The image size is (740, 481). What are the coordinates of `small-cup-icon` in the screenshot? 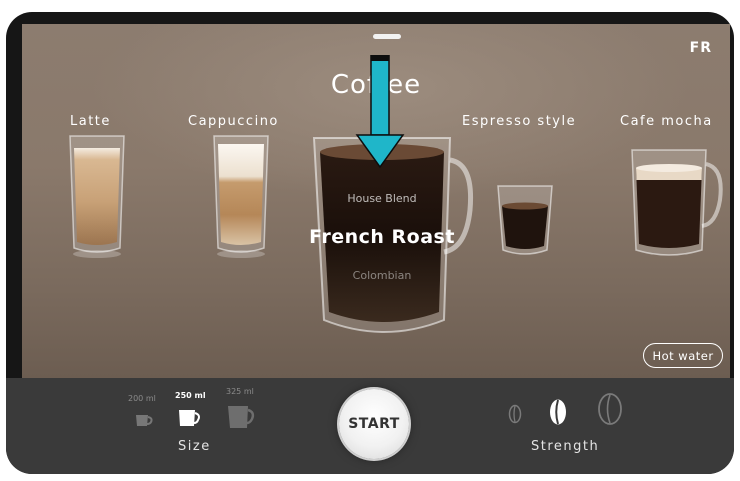 It's located at (144, 421).